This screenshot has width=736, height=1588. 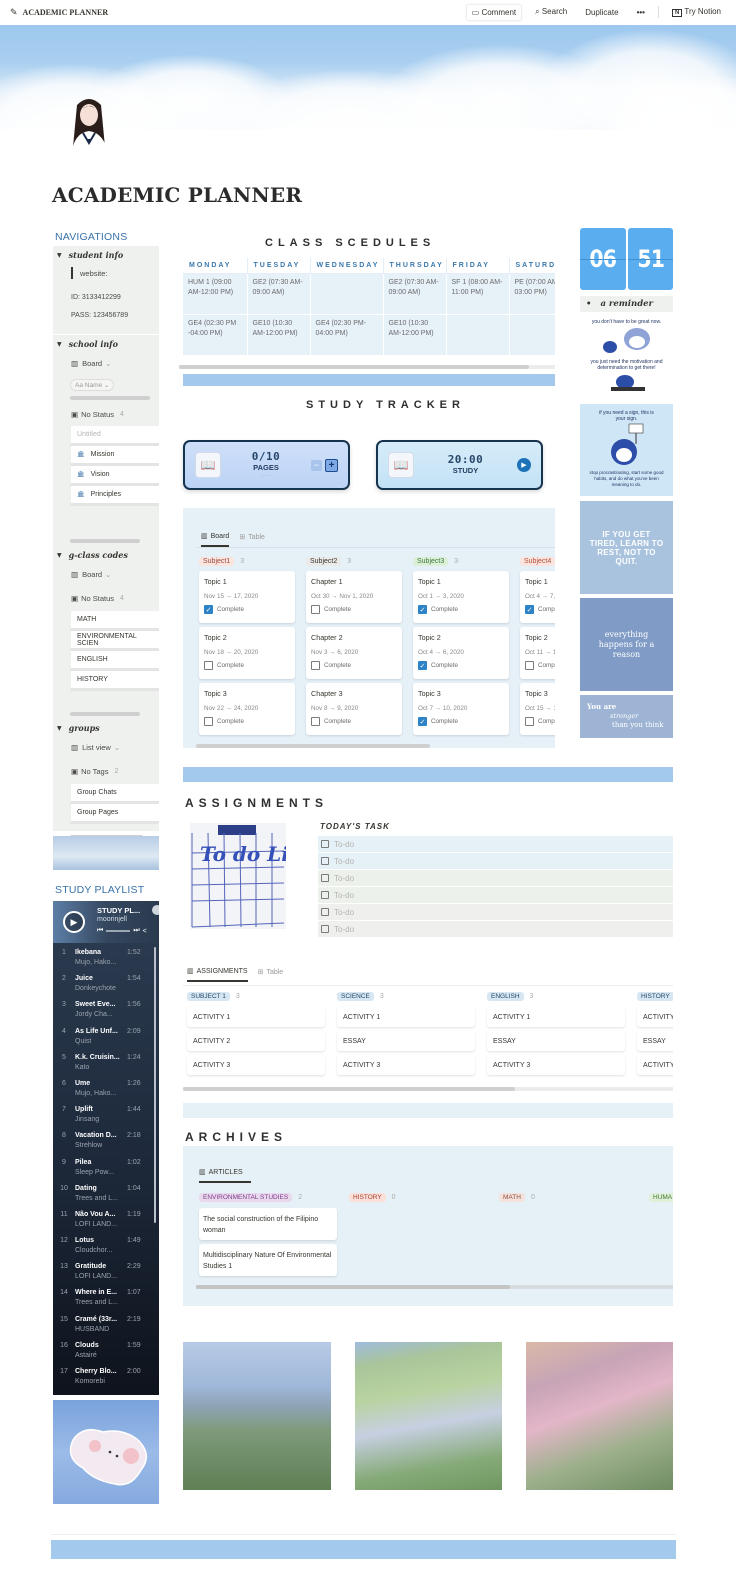 I want to click on subject-tag: Subject4, so click(x=537, y=561).